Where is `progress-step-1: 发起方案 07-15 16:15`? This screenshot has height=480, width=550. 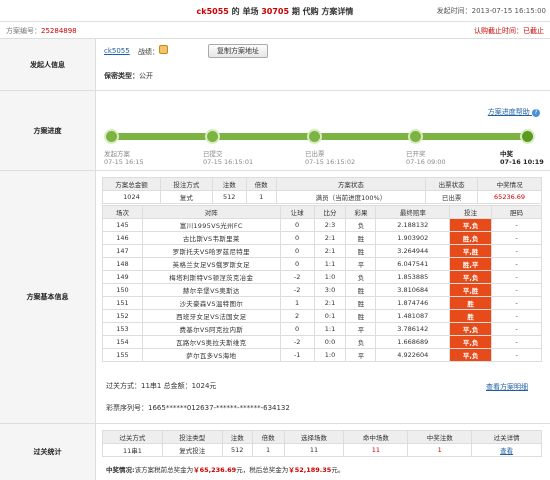 progress-step-1: 发起方案 07-15 16:15 is located at coordinates (124, 158).